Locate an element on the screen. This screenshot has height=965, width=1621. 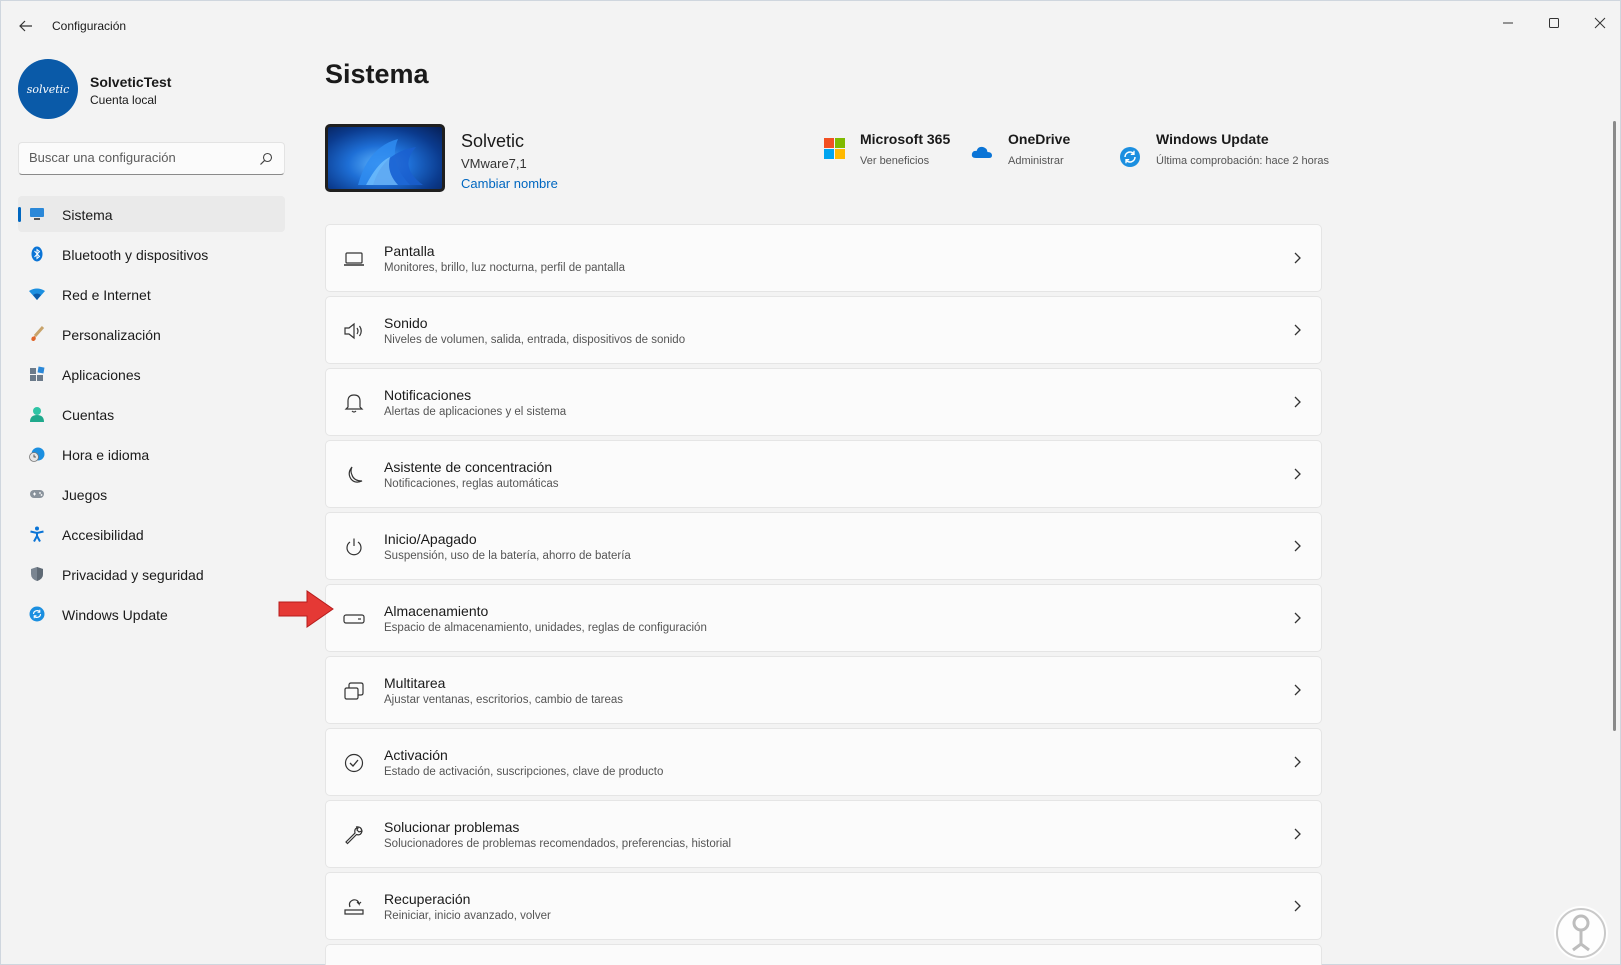
speaker-icon is located at coordinates (354, 331).